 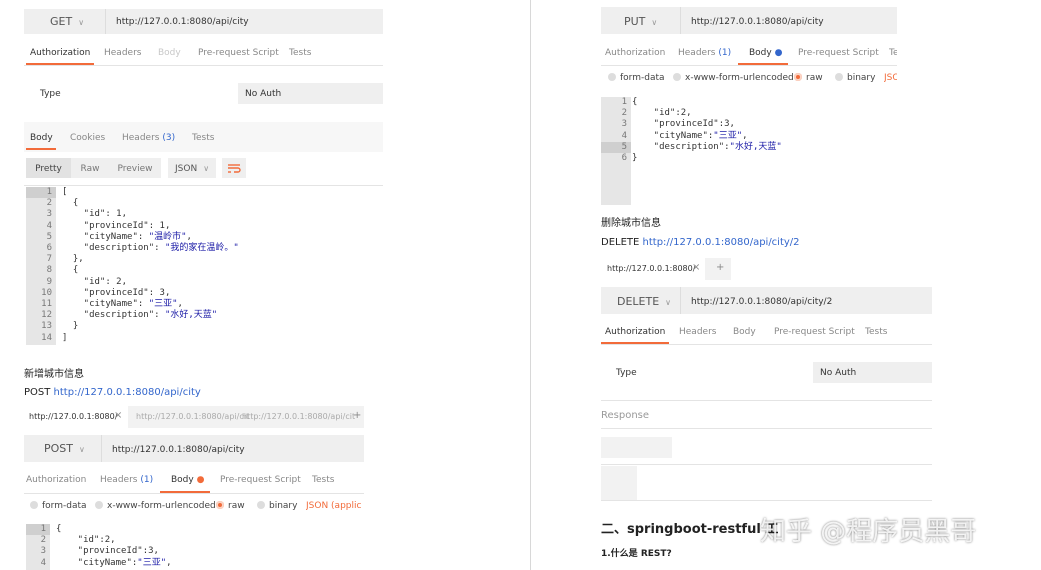 What do you see at coordinates (662, 113) in the screenshot?
I see `code-line: "id":2,` at bounding box center [662, 113].